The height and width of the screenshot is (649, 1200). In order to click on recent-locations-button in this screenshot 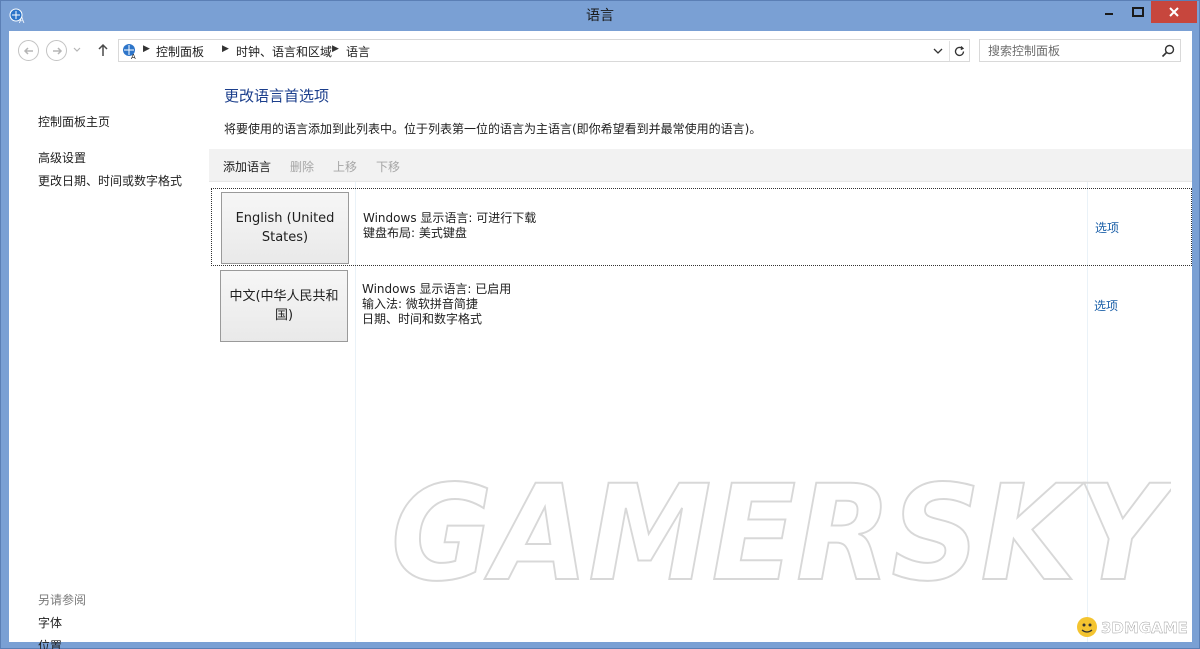, I will do `click(77, 50)`.